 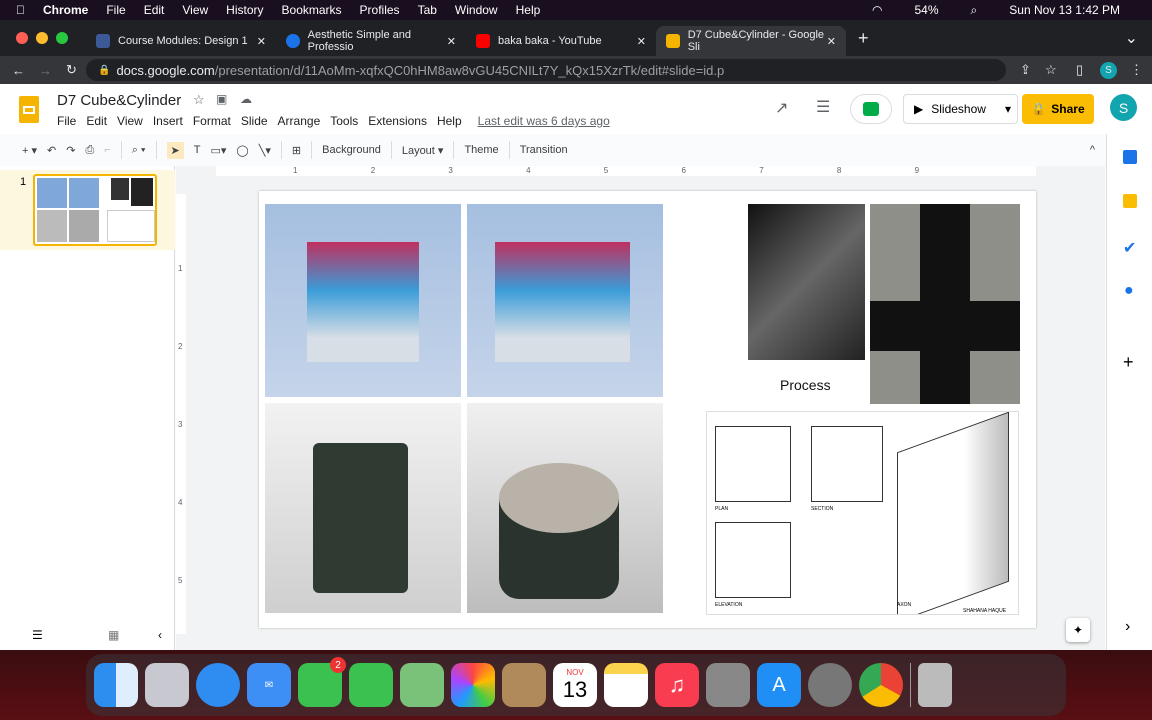 What do you see at coordinates (781, 108) in the screenshot?
I see `activity-icon: ↗` at bounding box center [781, 108].